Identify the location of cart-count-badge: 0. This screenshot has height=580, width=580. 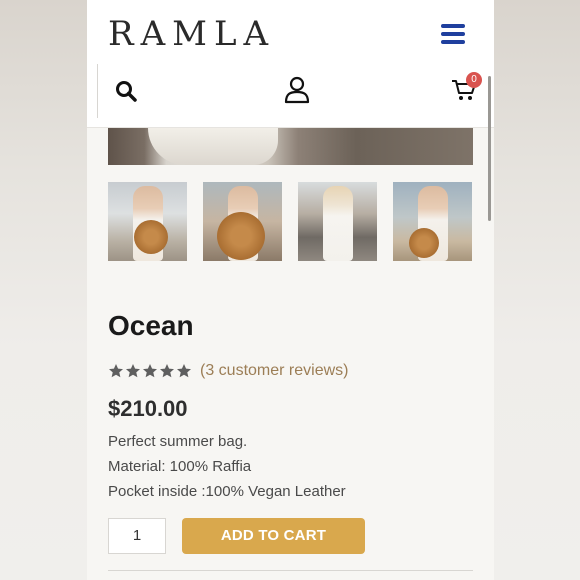
(474, 80).